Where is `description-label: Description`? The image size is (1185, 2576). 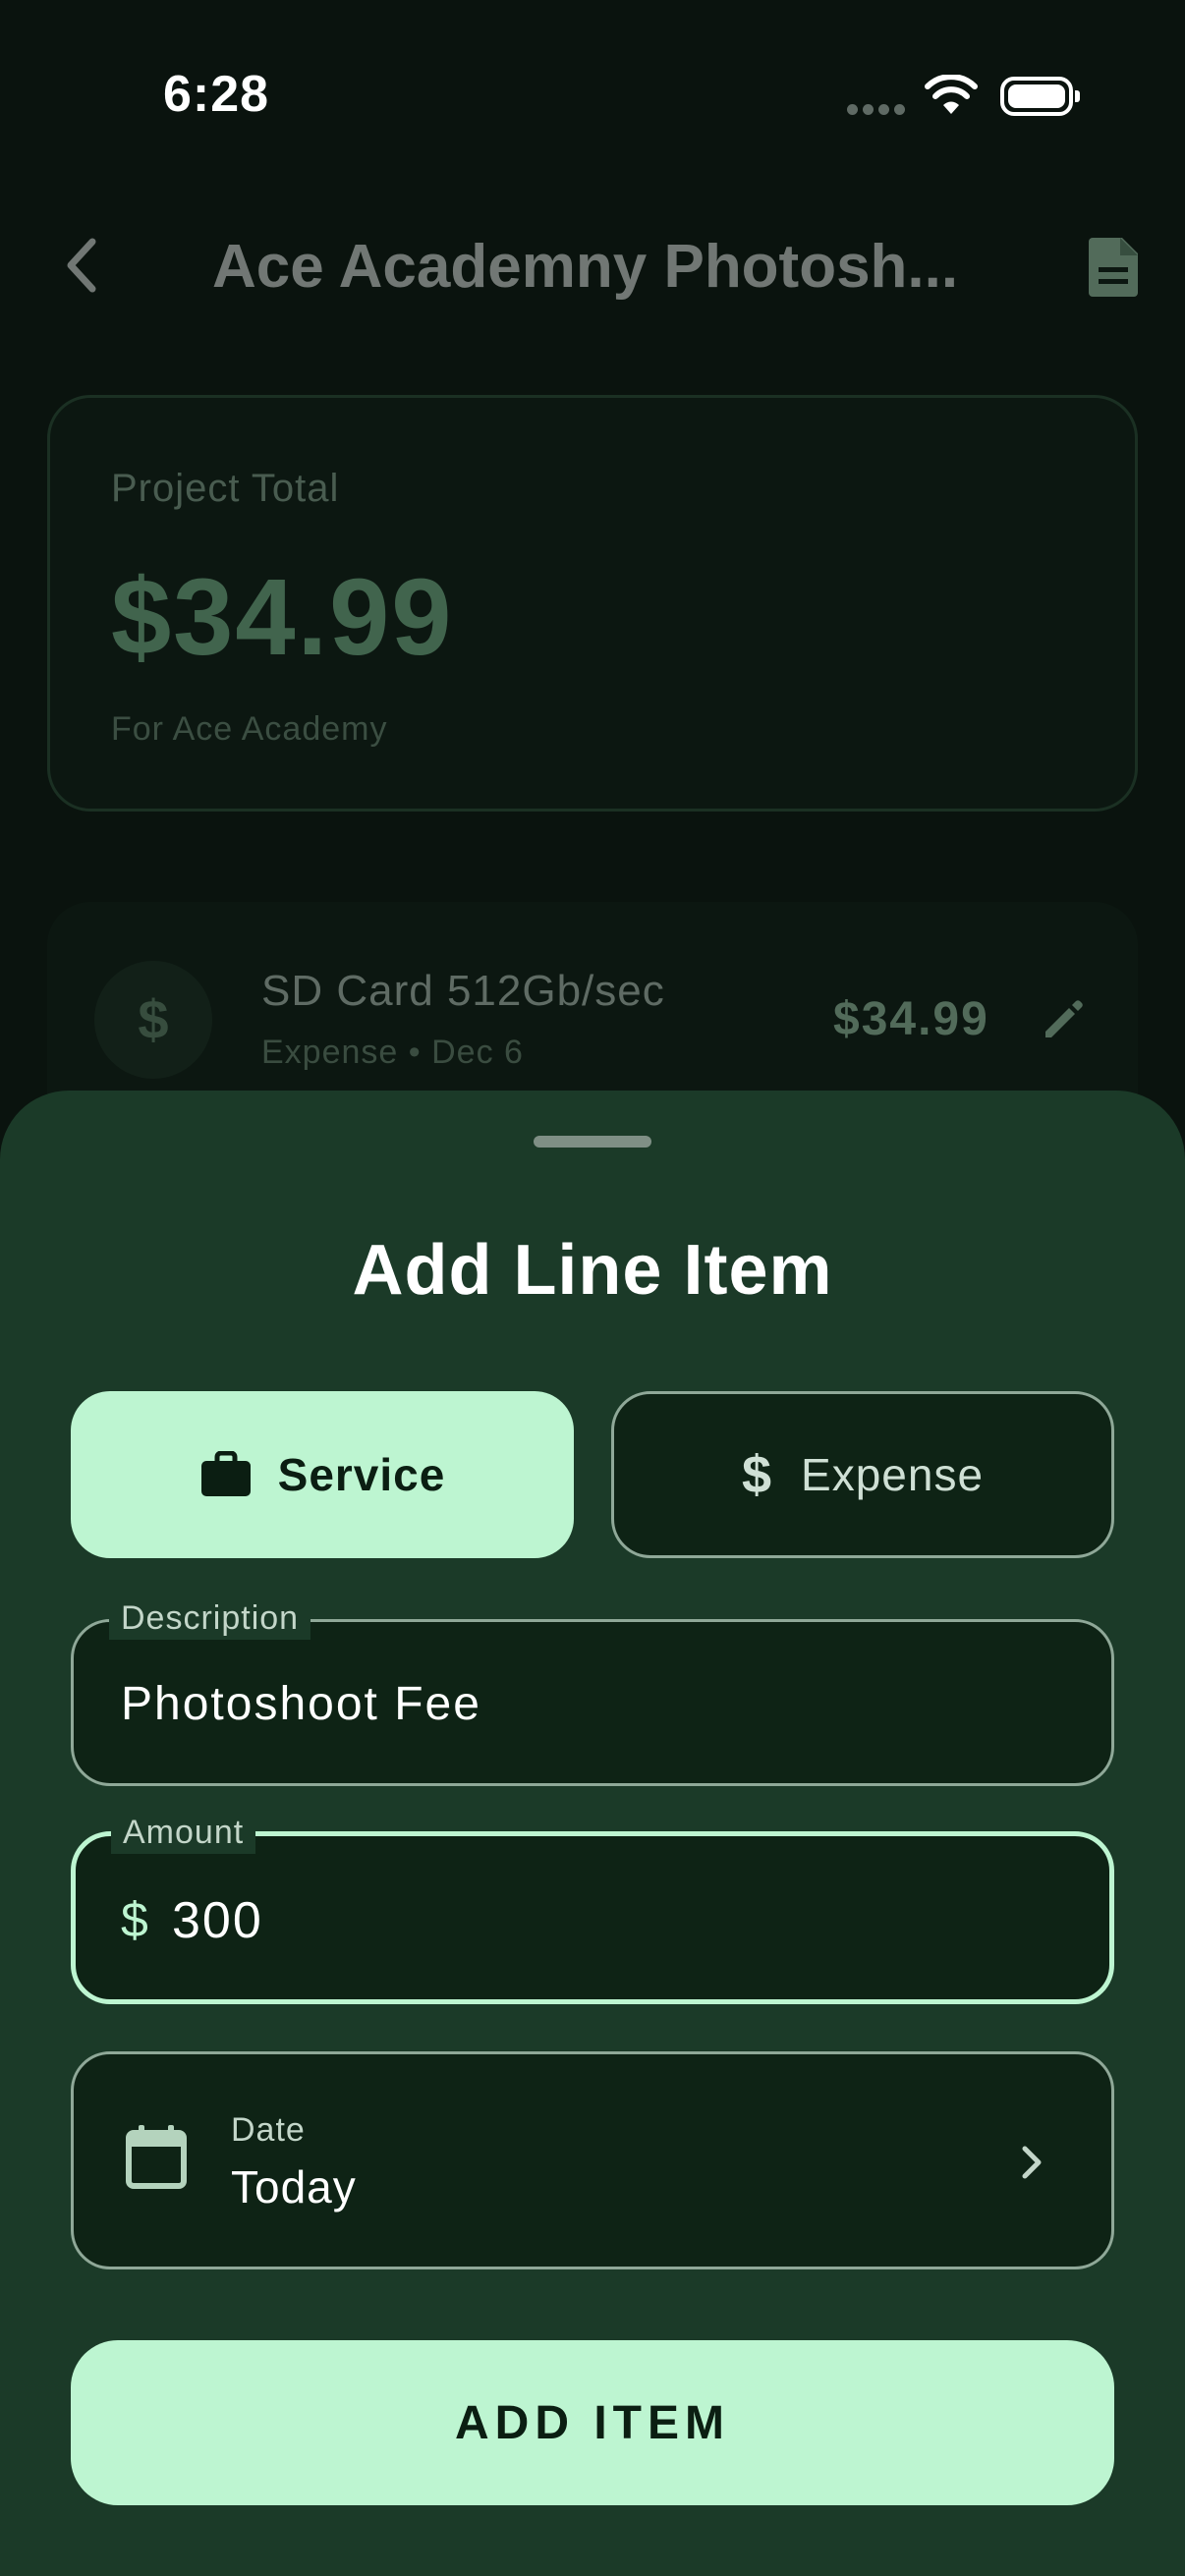 description-label: Description is located at coordinates (210, 1618).